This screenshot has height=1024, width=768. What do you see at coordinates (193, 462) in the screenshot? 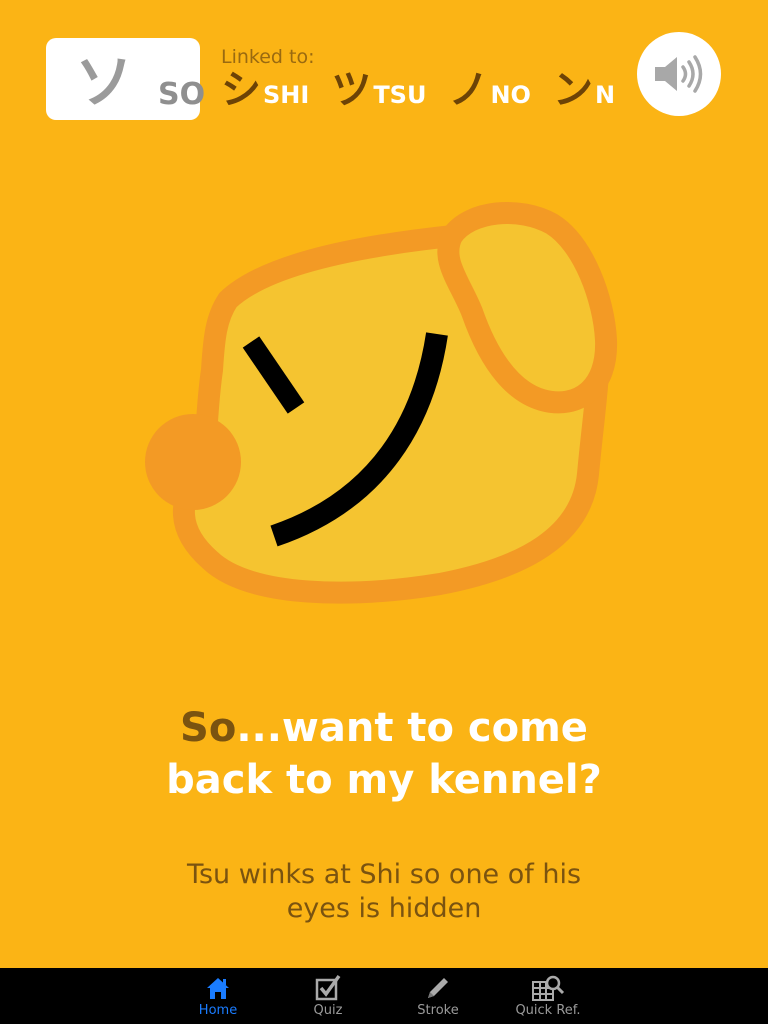
I see `dog-nose` at bounding box center [193, 462].